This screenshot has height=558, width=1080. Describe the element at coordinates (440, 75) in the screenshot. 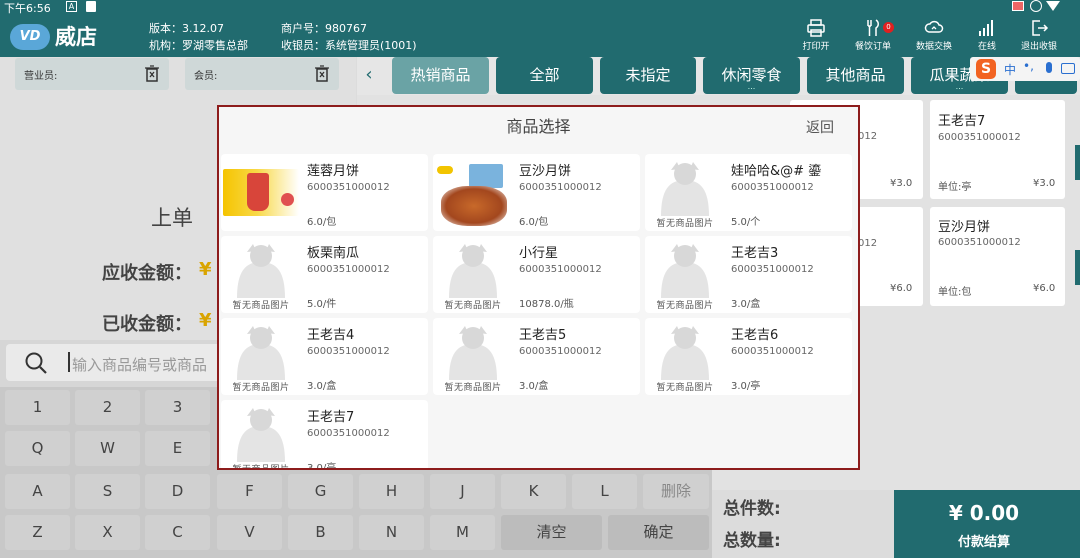

I see `tab-hot-products: 热销商品` at that location.